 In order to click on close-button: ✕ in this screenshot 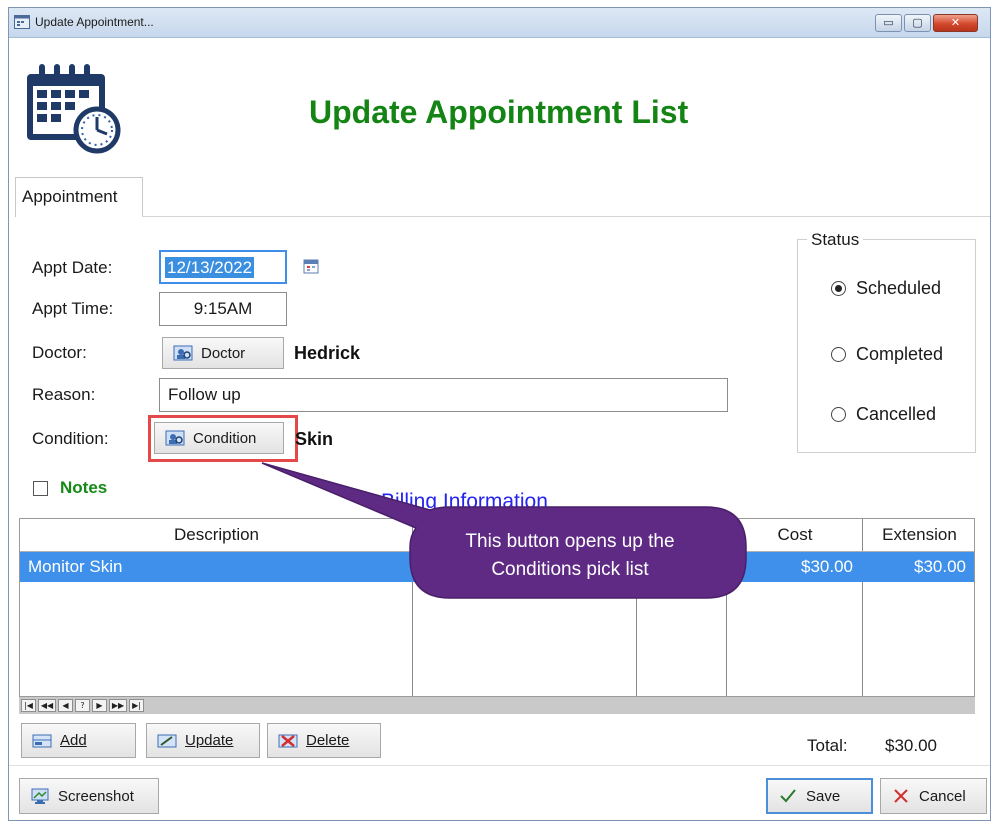, I will do `click(955, 23)`.